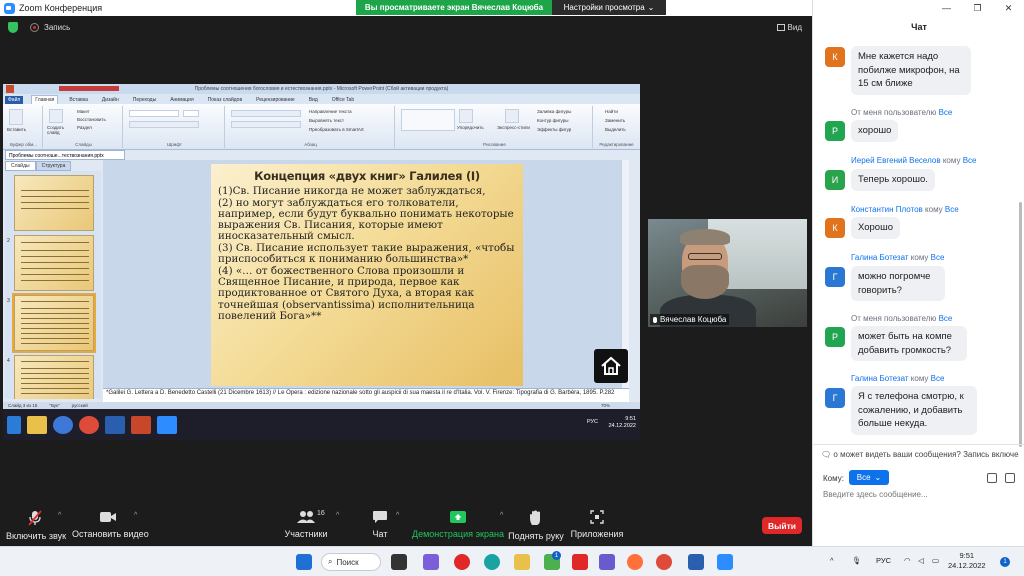 This screenshot has width=1024, height=576. Describe the element at coordinates (883, 560) in the screenshot. I see `input-language: РУС` at that location.